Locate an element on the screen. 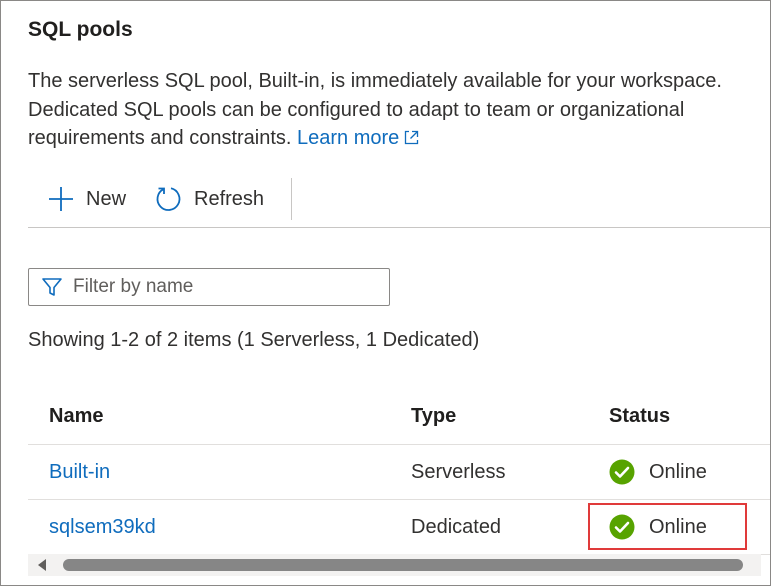 The height and width of the screenshot is (586, 771). external-link-icon is located at coordinates (411, 140).